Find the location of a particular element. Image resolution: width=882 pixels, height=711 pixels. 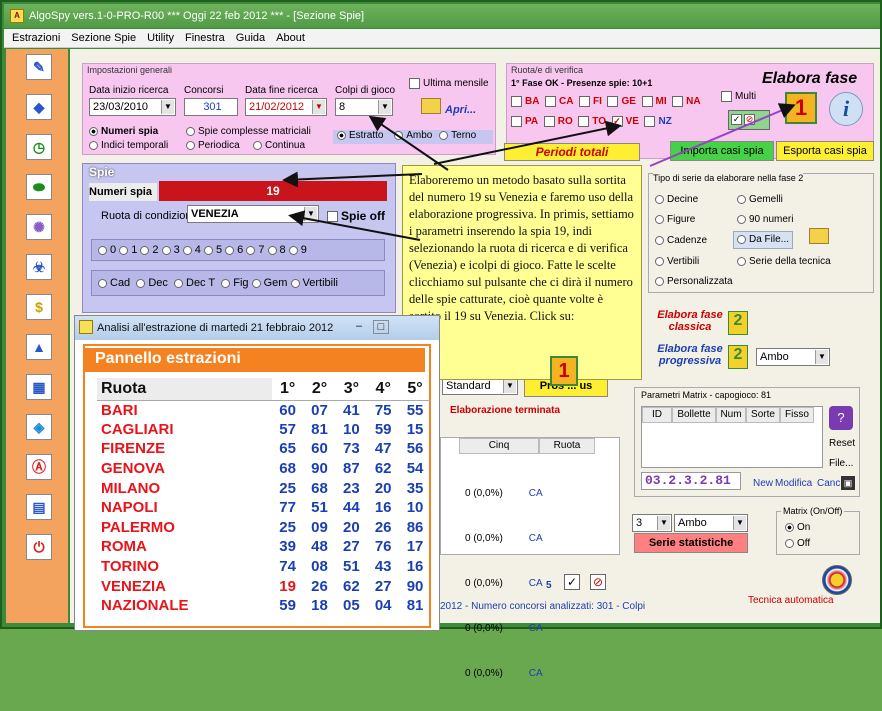

cancel-icon: ⊘ is located at coordinates (749, 119).